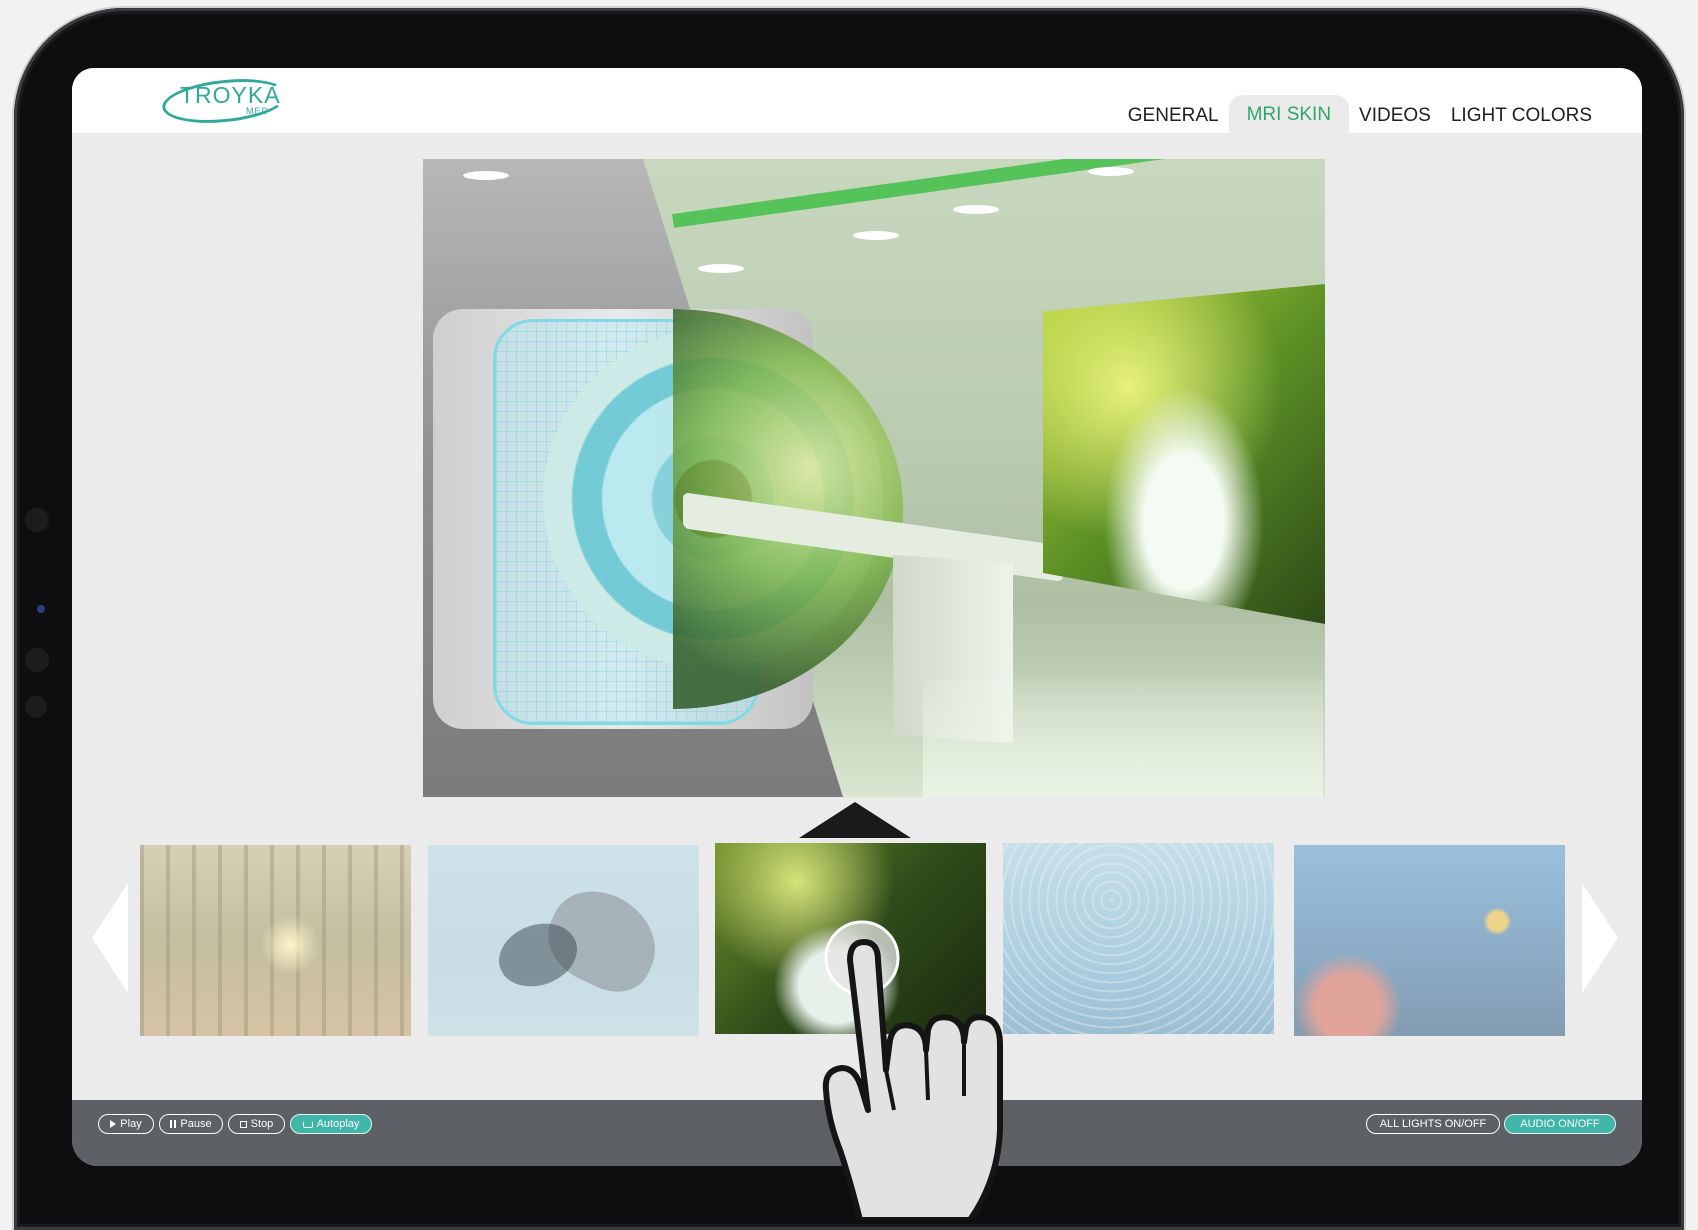 This screenshot has width=1698, height=1230. I want to click on all-lights-toggle-button: ALL LIGHTS ON/OFF, so click(1433, 1124).